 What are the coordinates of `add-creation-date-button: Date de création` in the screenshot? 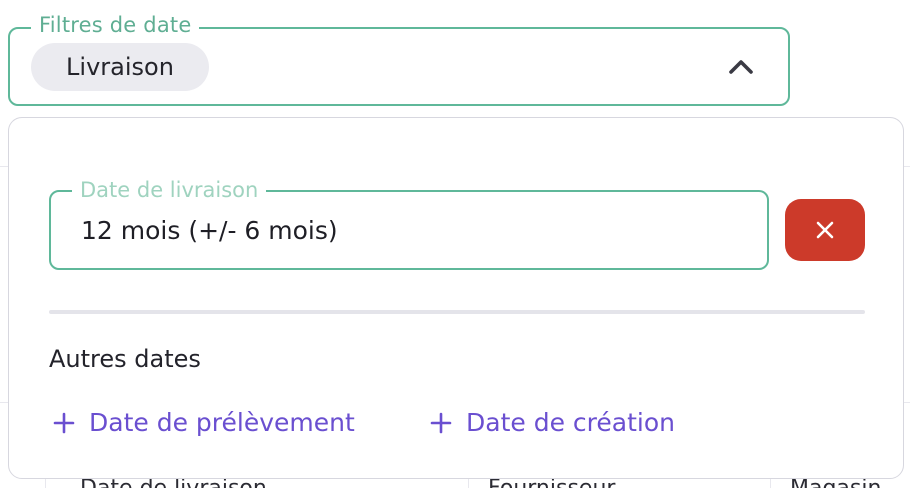 It's located at (552, 423).